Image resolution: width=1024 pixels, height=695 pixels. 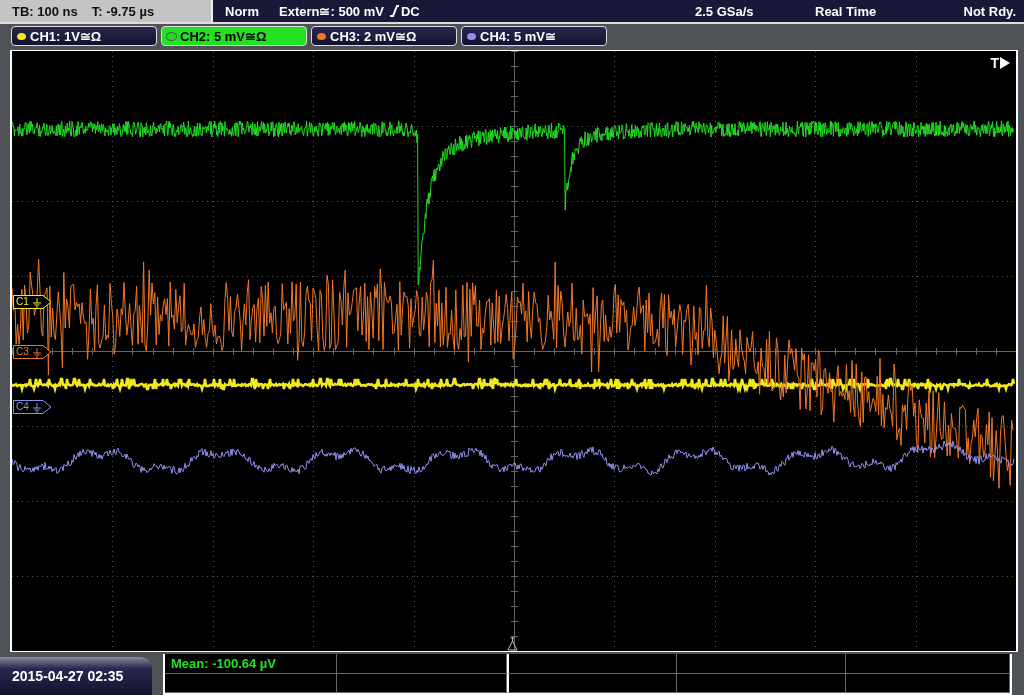 What do you see at coordinates (393, 11) in the screenshot?
I see `rising-edge-icon` at bounding box center [393, 11].